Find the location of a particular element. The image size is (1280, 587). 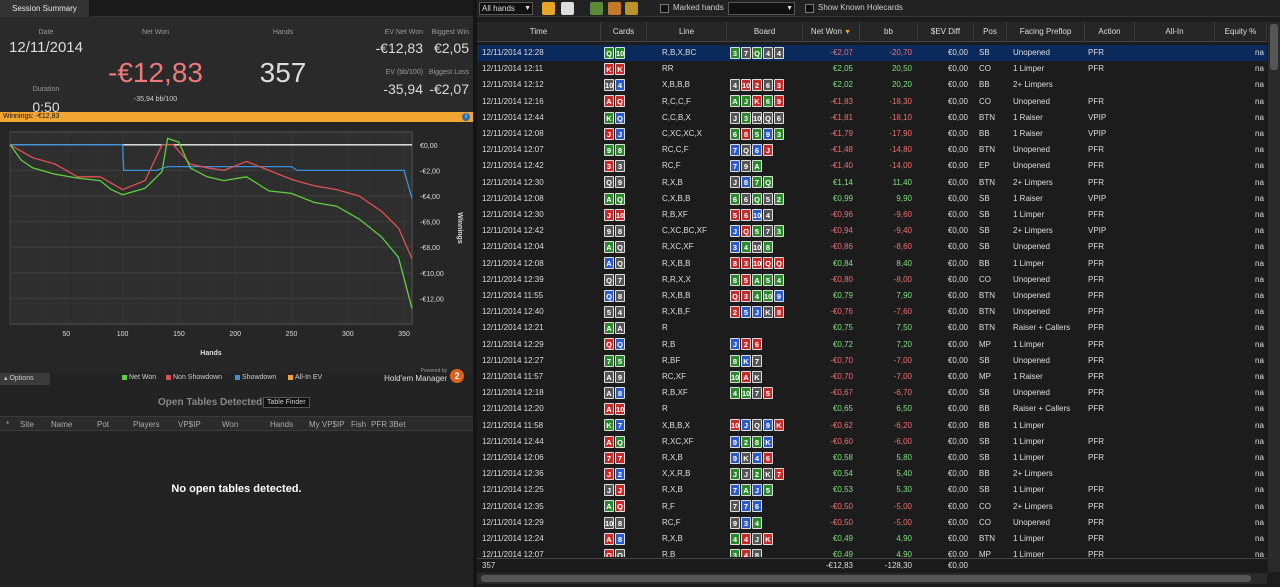

cell-time: 12/11/2014 12:30 is located at coordinates (513, 214).